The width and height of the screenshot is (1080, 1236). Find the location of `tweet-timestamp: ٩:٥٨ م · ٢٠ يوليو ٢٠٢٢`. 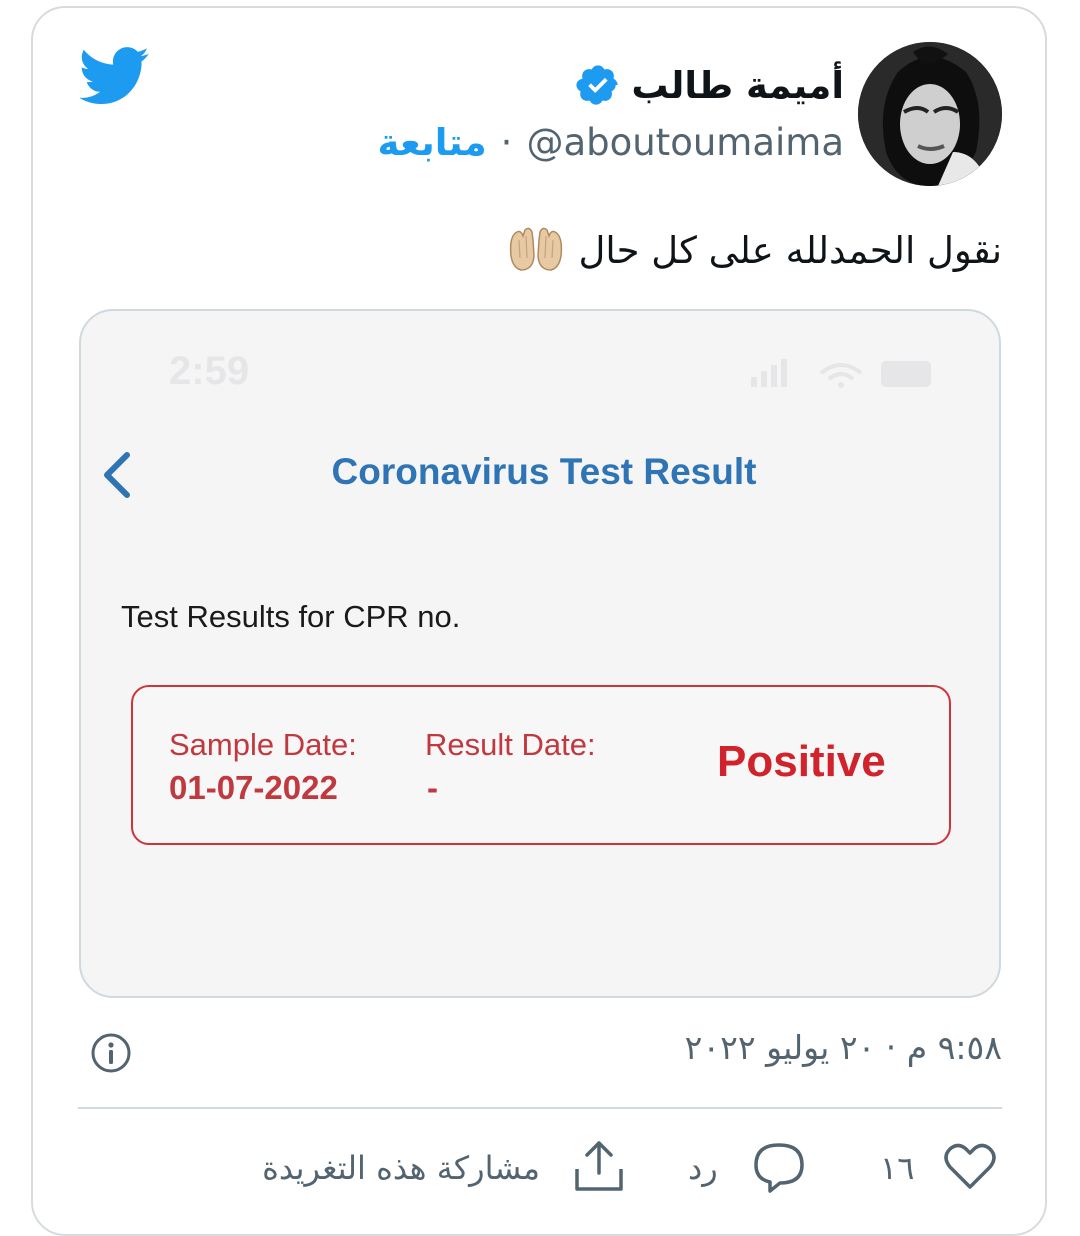

tweet-timestamp: ٩:٥٨ م · ٢٠ يوليو ٢٠٢٢ is located at coordinates (843, 1047).